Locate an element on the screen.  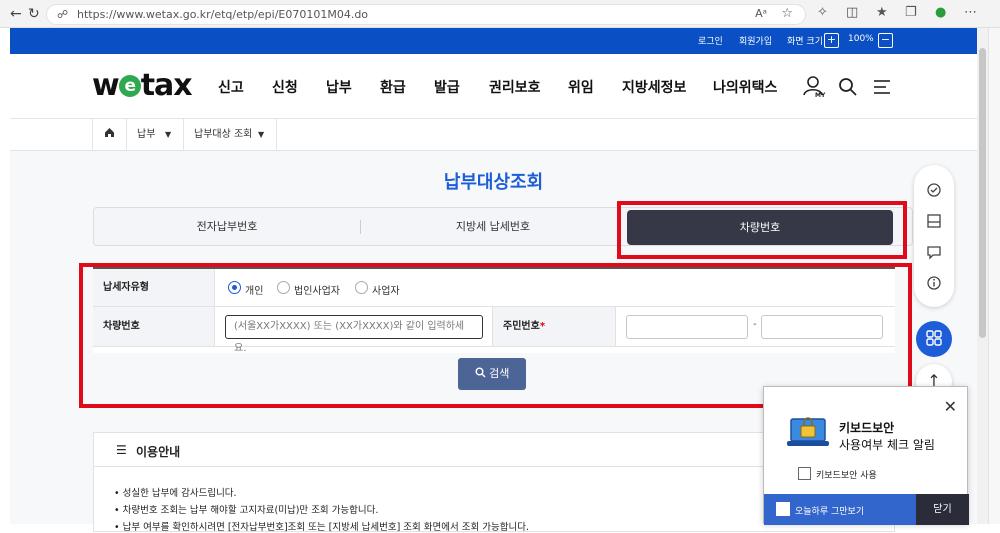
menu-apply: 신청 is located at coordinates (285, 87).